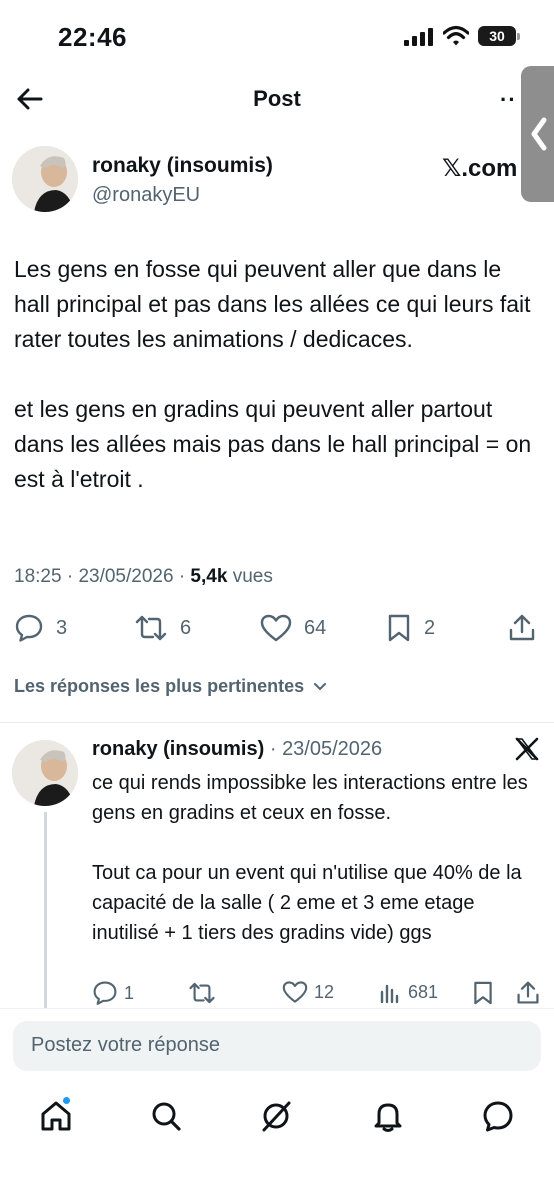 The width and height of the screenshot is (554, 1200). What do you see at coordinates (209, 576) in the screenshot?
I see `views-count: 5,4k` at bounding box center [209, 576].